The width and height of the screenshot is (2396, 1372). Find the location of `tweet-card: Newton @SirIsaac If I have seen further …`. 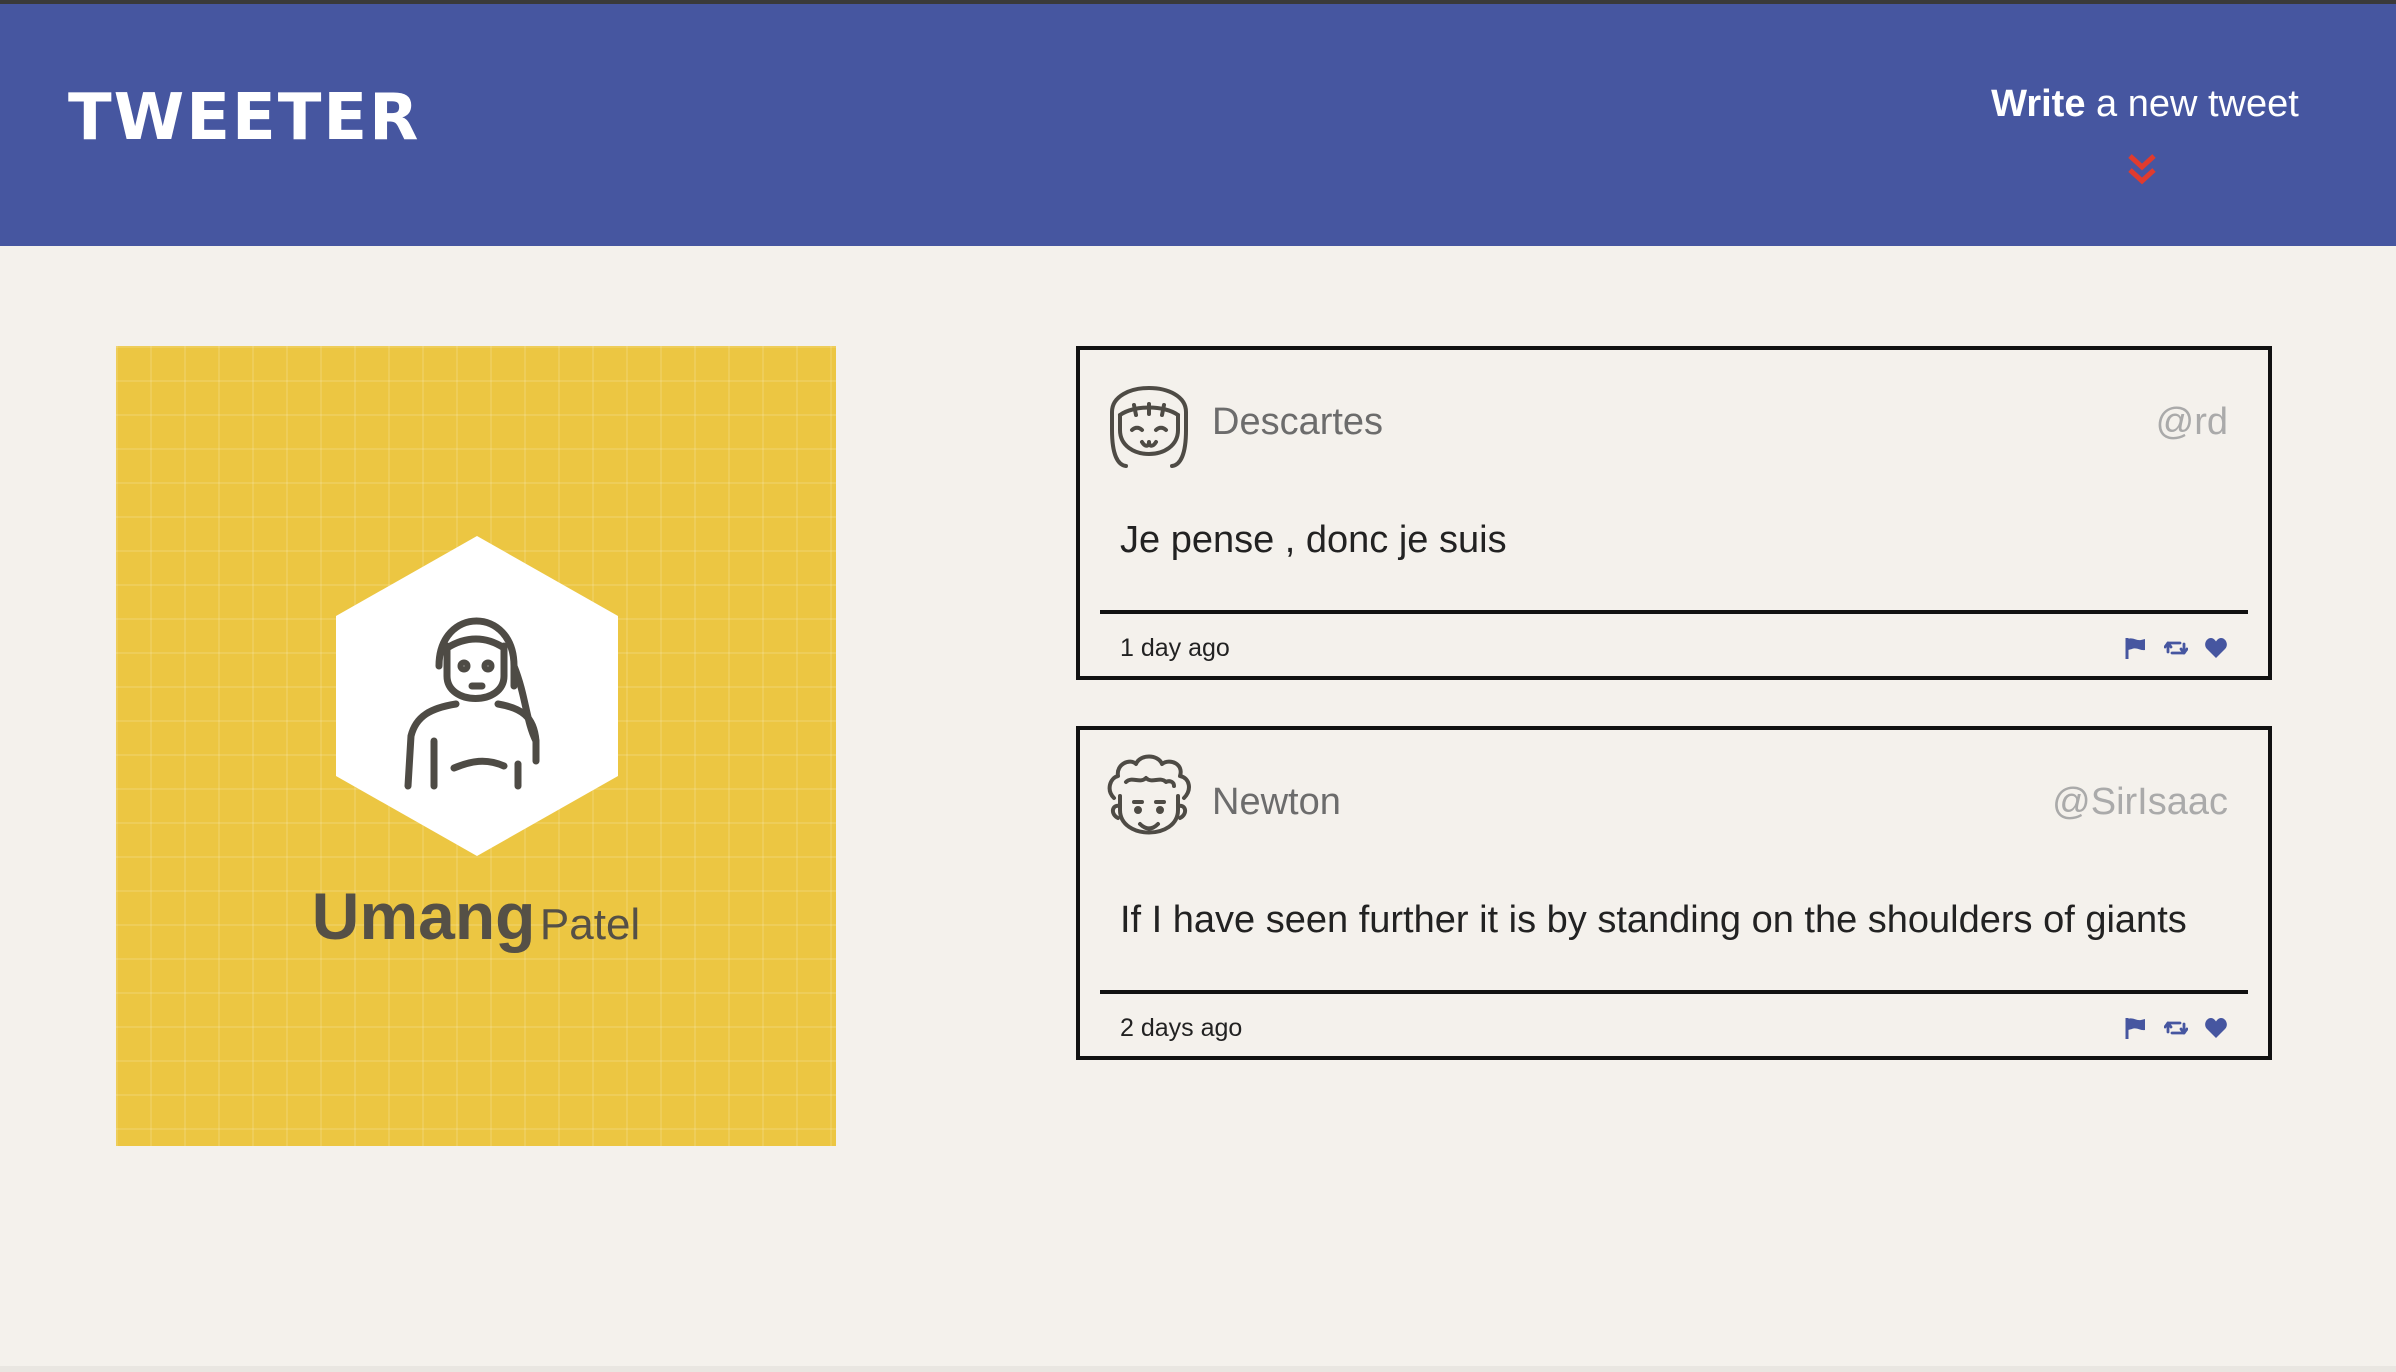

tweet-card: Newton @SirIsaac If I have seen further … is located at coordinates (1674, 893).